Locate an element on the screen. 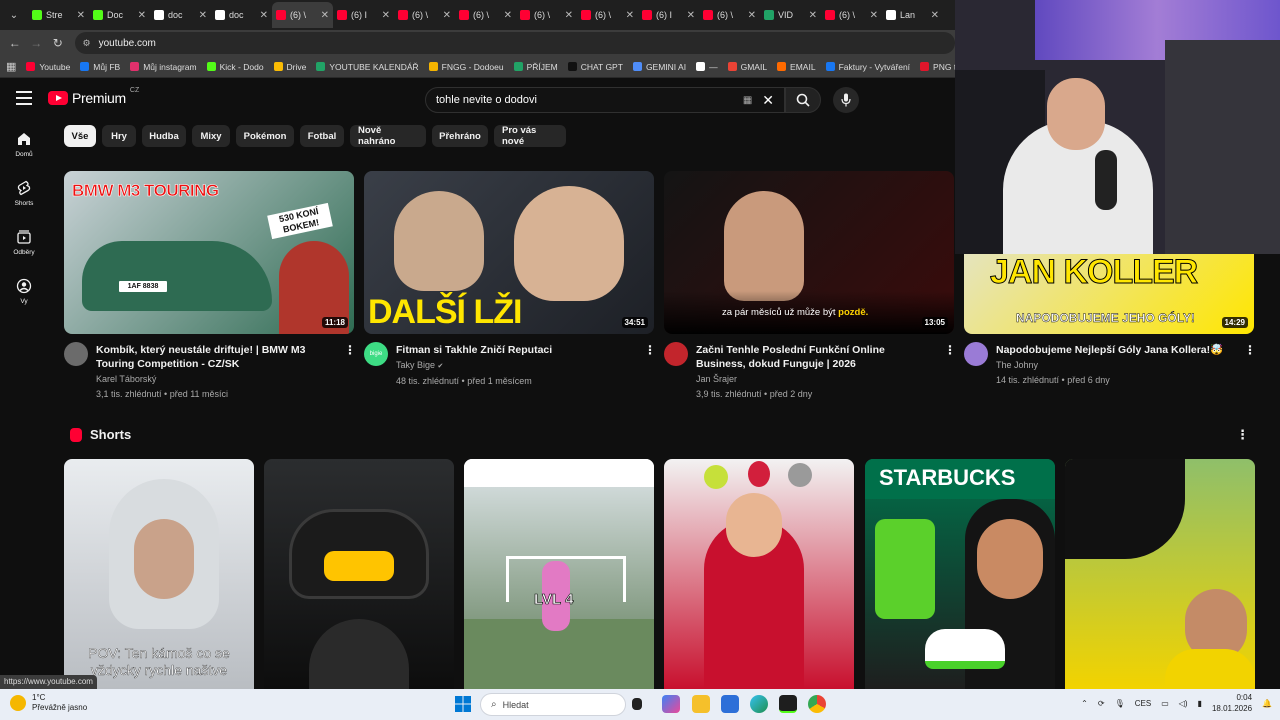  short-thumbnail: STARBUCKS is located at coordinates (960, 574).